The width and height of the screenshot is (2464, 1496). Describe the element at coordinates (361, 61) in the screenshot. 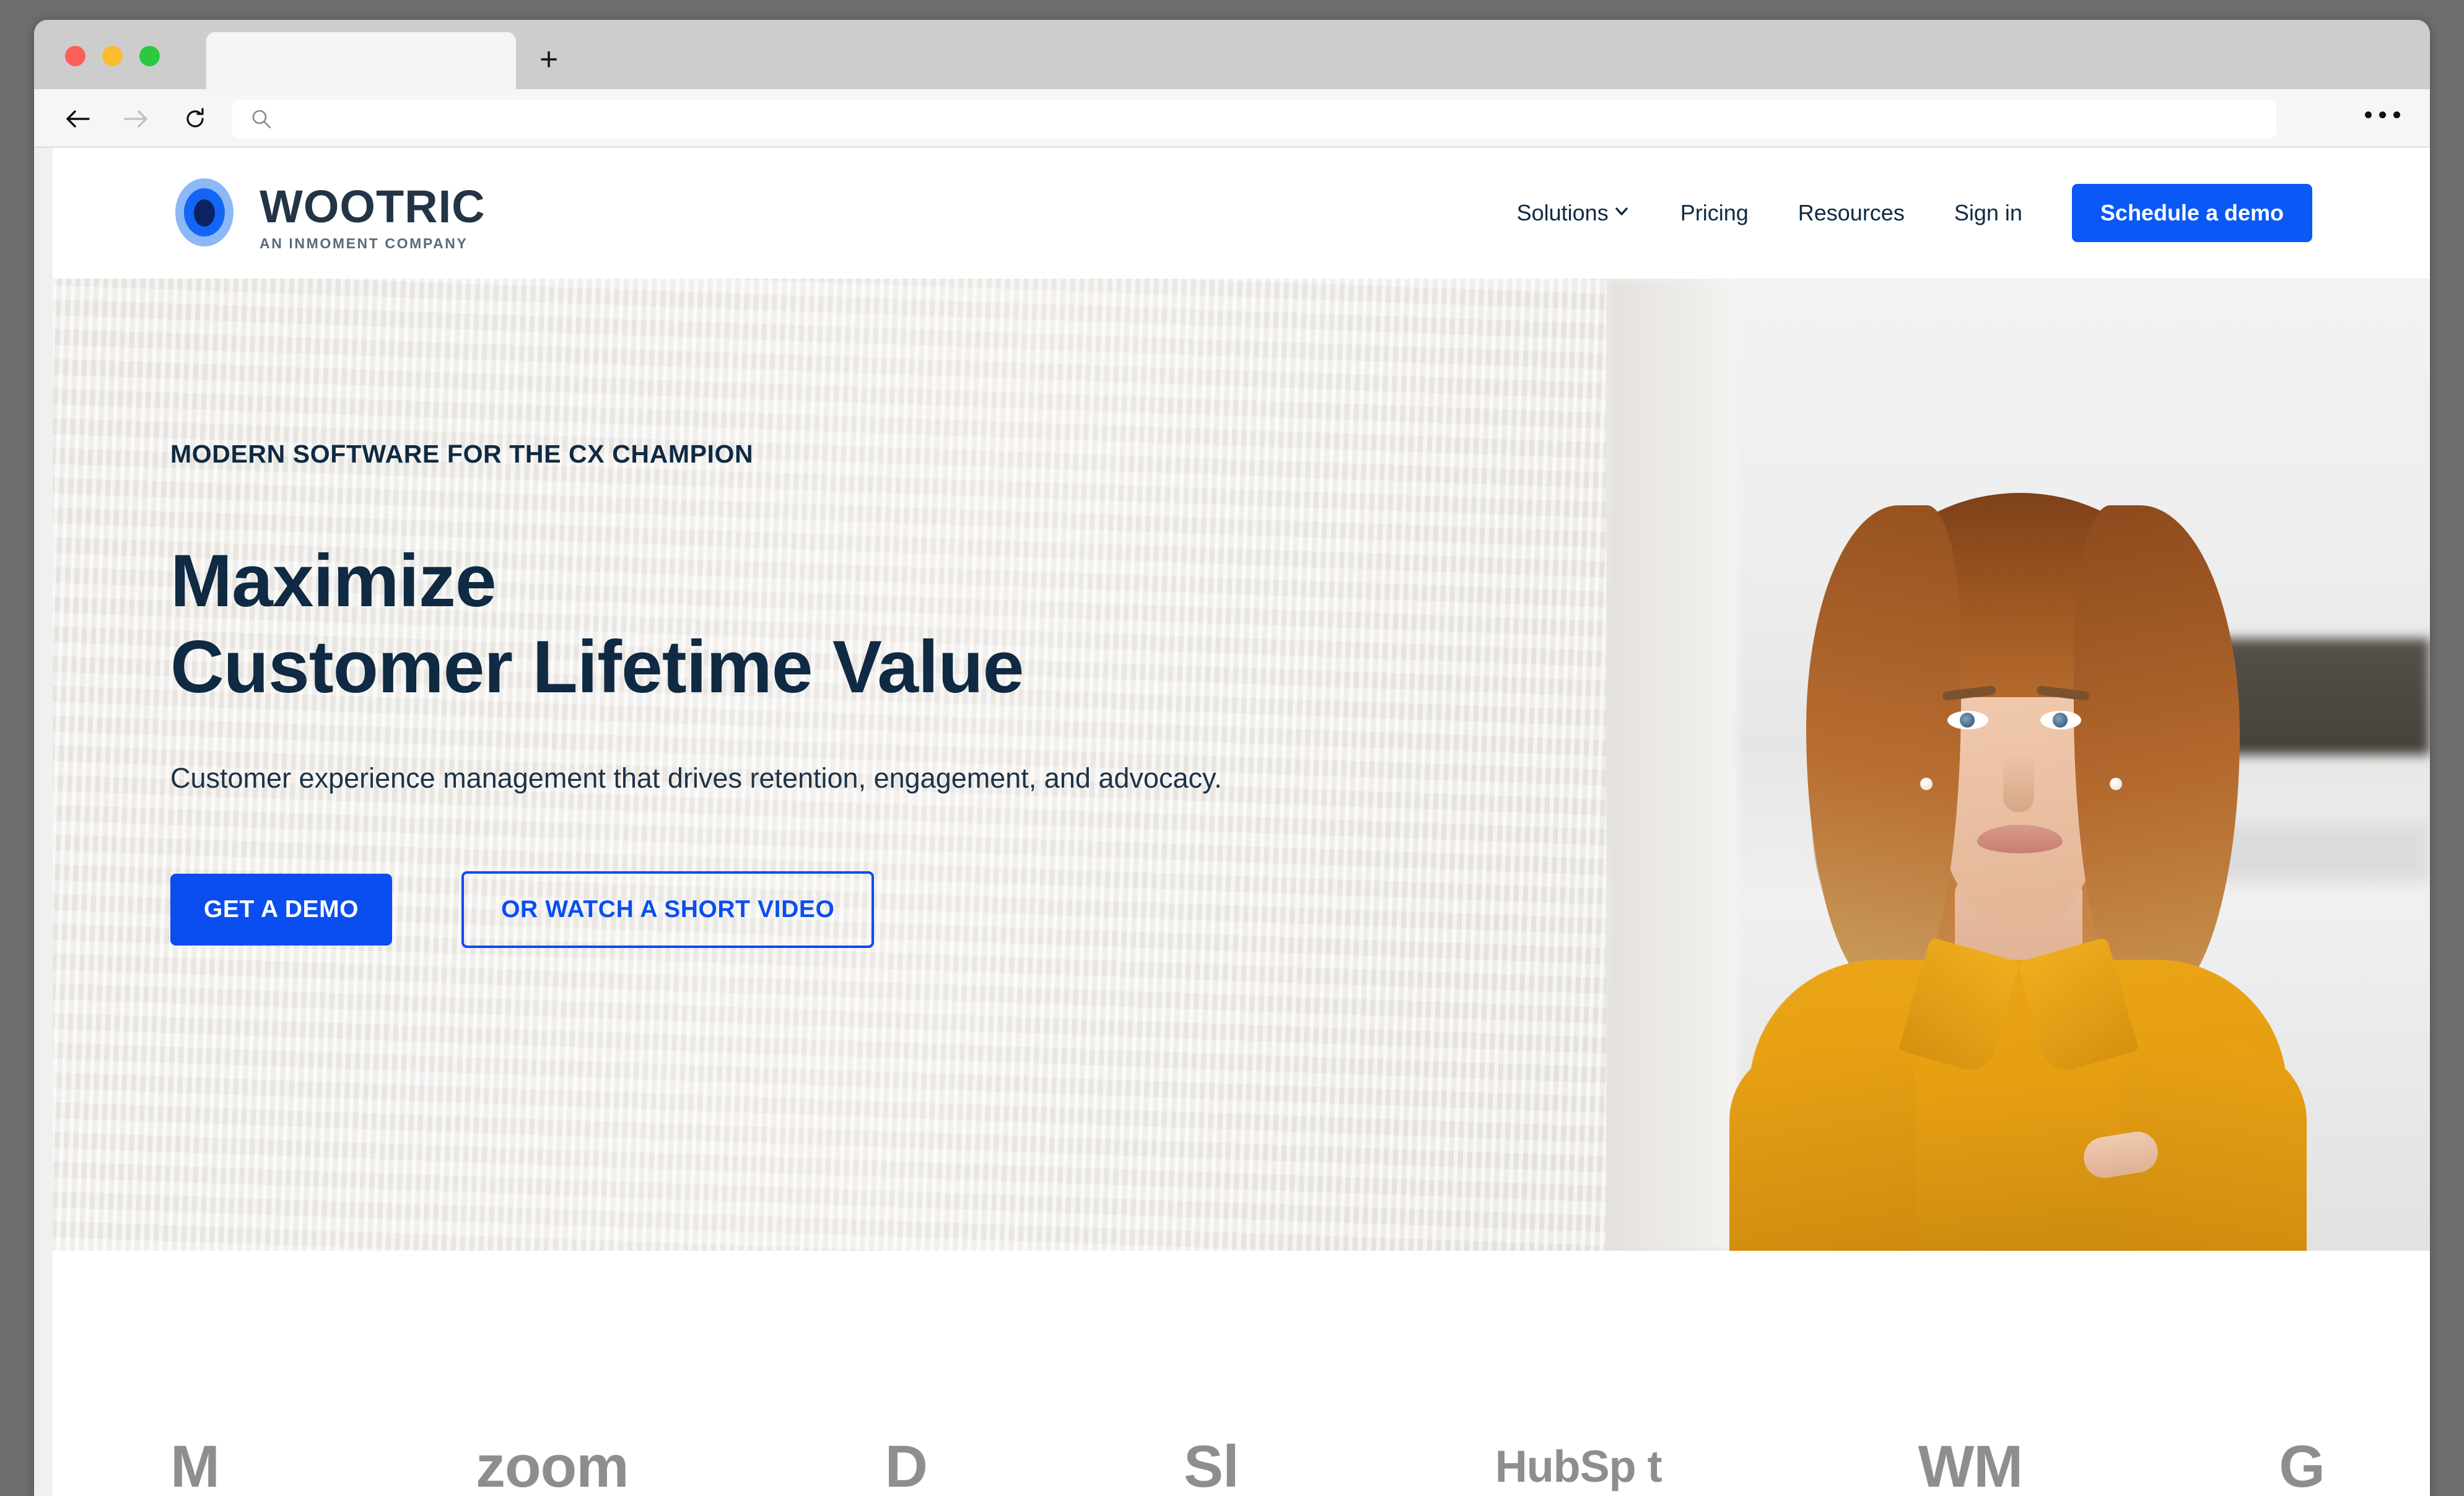

I see `browser-tab` at that location.